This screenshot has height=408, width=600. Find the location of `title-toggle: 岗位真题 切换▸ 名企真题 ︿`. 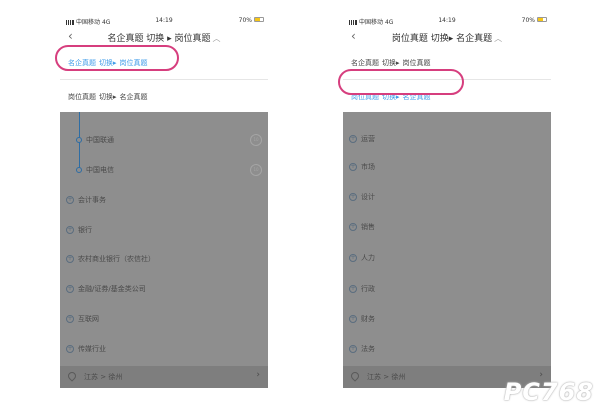

title-toggle: 岗位真题 切换▸ 名企真题 ︿ is located at coordinates (447, 37).